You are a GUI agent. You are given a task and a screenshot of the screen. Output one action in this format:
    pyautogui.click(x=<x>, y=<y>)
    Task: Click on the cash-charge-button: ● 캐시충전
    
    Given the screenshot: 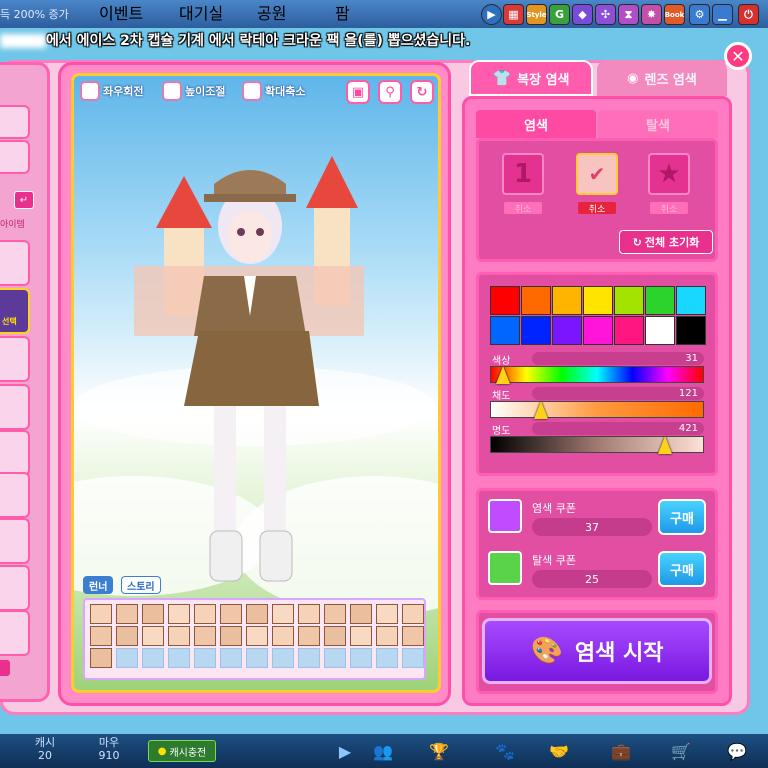 What is the action you would take?
    pyautogui.click(x=182, y=751)
    